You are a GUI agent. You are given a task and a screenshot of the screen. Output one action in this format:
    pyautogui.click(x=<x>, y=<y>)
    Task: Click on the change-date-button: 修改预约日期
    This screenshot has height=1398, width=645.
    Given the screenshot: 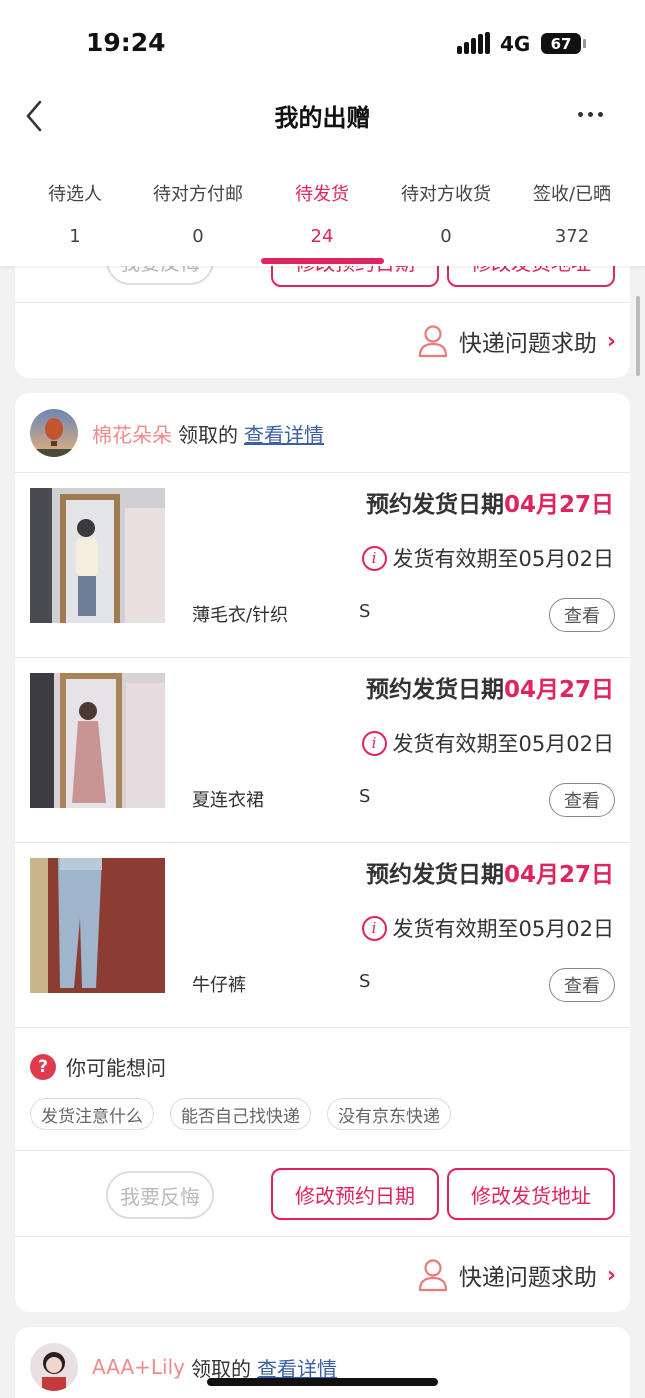 What is the action you would take?
    pyautogui.click(x=355, y=1194)
    